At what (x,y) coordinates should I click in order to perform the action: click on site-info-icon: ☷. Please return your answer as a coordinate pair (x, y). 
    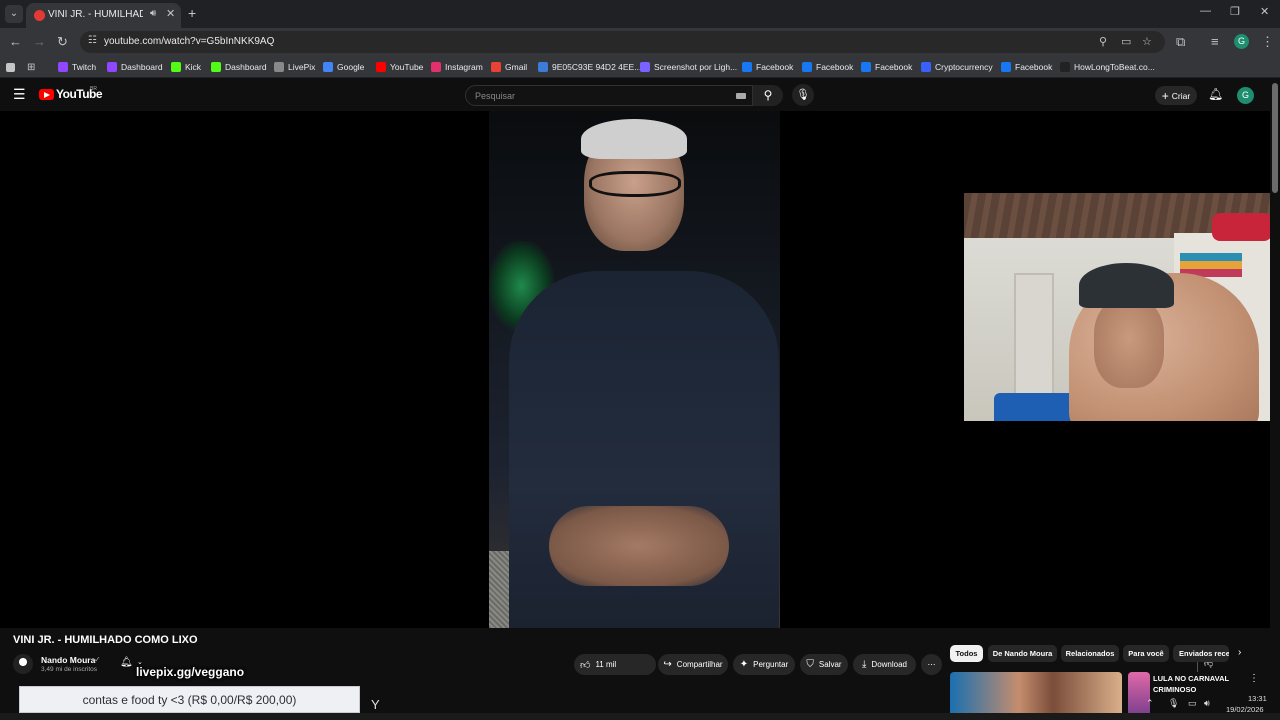
    Looking at the image, I should click on (92, 40).